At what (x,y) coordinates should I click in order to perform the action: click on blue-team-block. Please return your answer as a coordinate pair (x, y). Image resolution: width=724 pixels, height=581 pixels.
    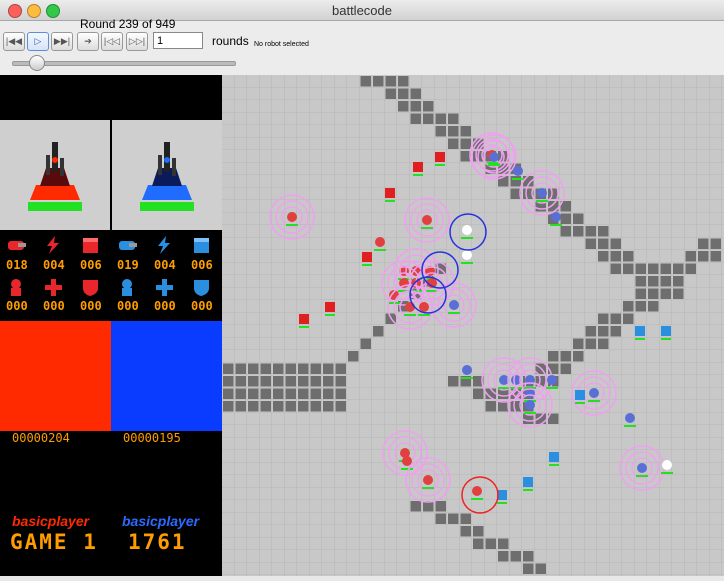
    Looking at the image, I should click on (166, 376).